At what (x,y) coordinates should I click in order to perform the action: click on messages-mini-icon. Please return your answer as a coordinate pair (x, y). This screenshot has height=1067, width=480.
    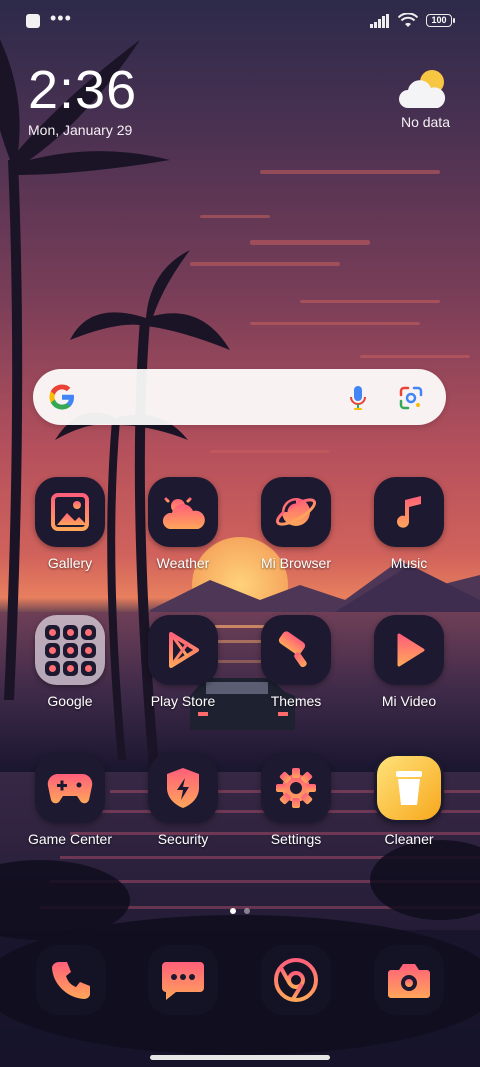
    Looking at the image, I should click on (88, 668).